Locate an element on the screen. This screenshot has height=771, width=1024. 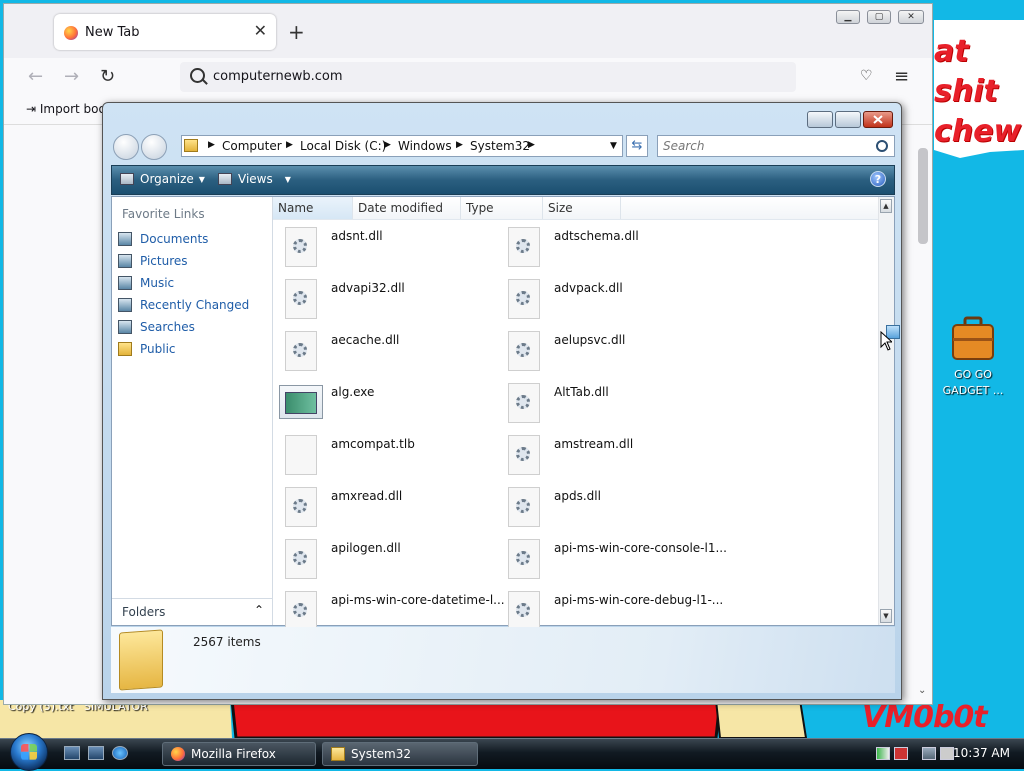
column-date-modified: Date modified is located at coordinates (407, 208).